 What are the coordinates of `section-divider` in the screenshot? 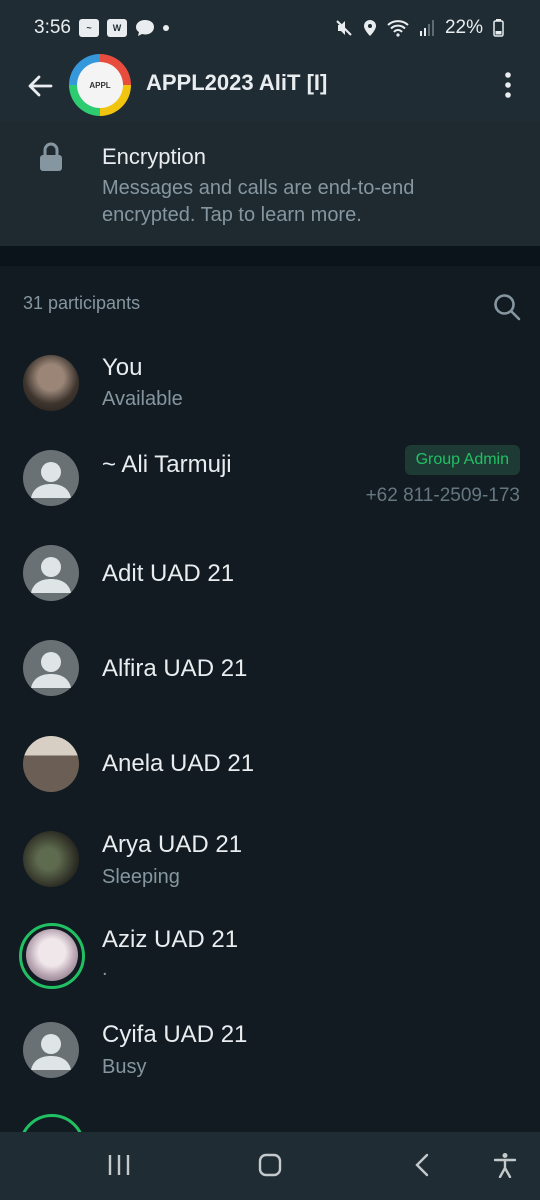 It's located at (270, 256).